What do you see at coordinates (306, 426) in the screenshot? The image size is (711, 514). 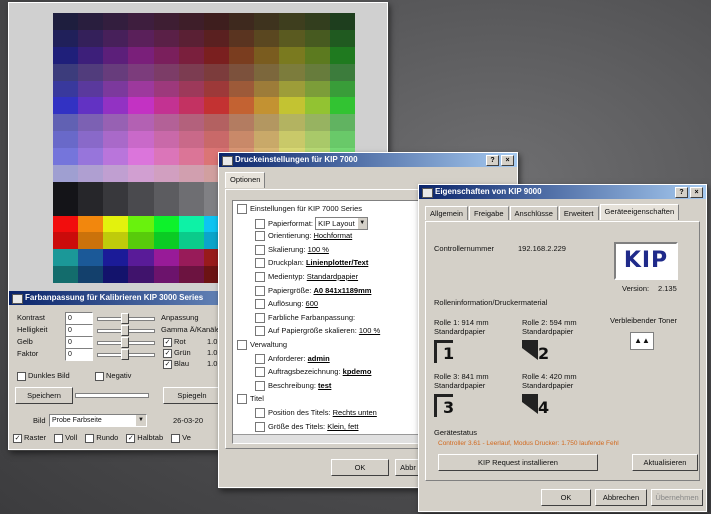 I see `tree-item: Größe des Titels: Klein, fett` at bounding box center [306, 426].